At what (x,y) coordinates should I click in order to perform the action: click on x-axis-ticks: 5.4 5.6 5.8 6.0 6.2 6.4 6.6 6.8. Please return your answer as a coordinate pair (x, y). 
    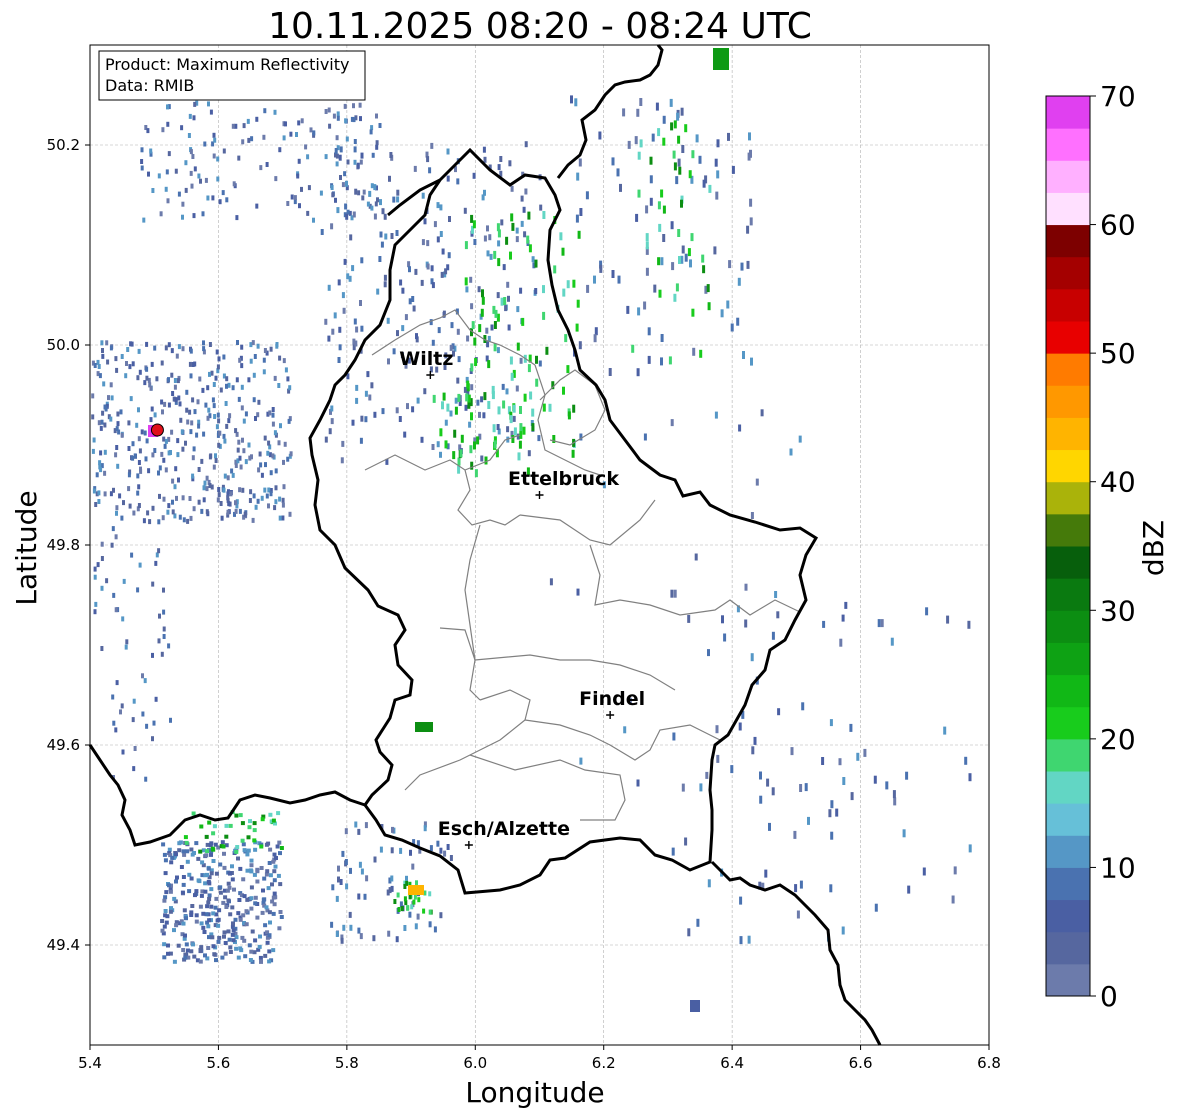
    Looking at the image, I should click on (539, 1058).